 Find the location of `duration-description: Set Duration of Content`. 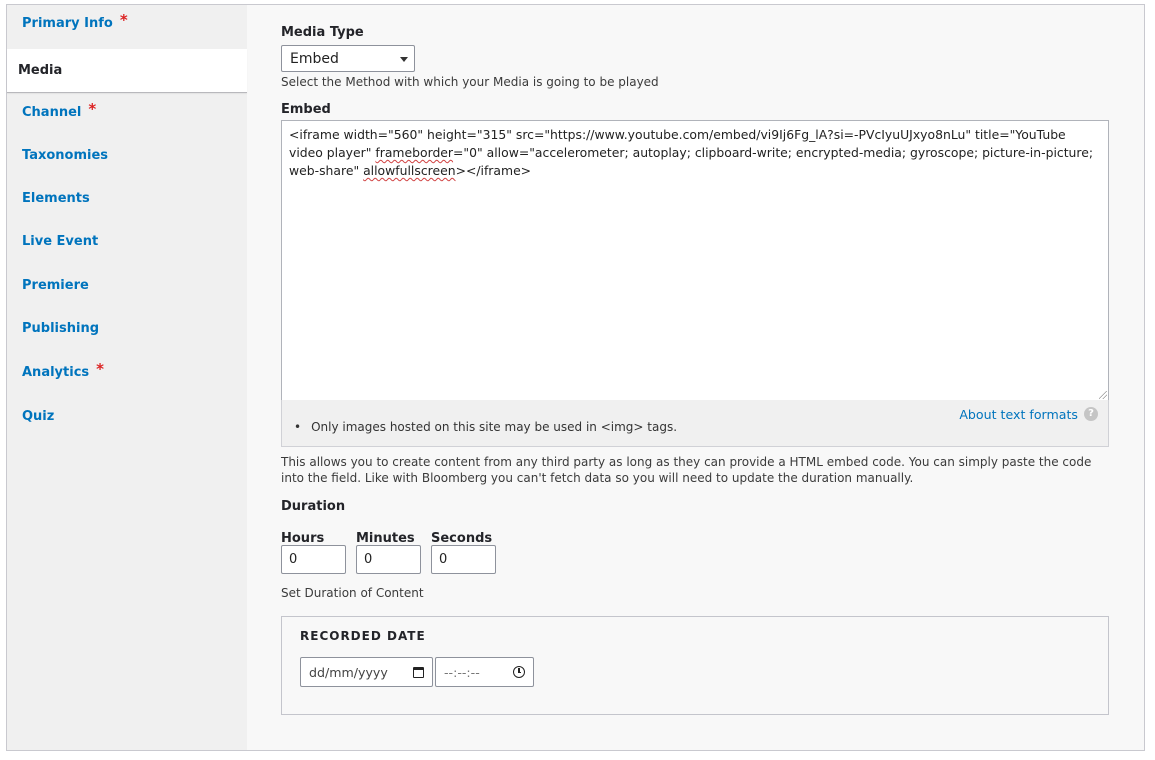

duration-description: Set Duration of Content is located at coordinates (352, 593).